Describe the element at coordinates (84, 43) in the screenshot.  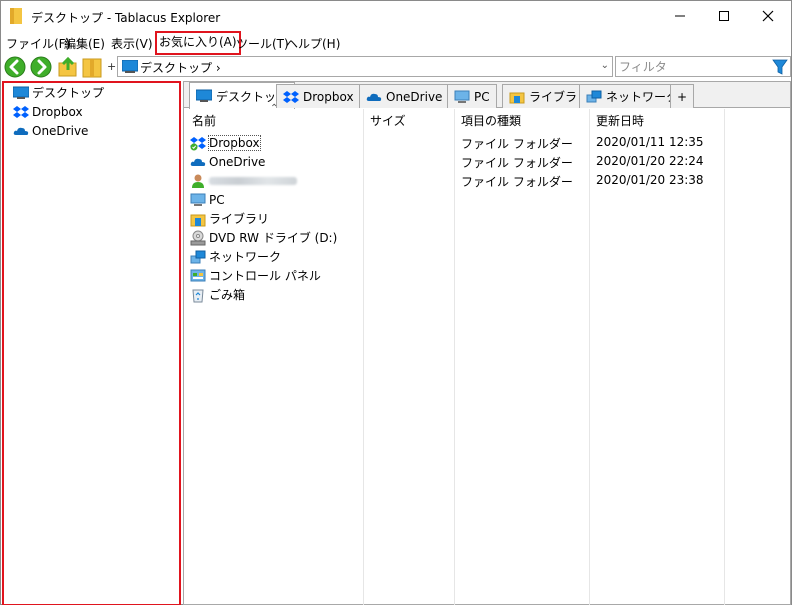
I see `menu-edit: 編集(E)` at that location.